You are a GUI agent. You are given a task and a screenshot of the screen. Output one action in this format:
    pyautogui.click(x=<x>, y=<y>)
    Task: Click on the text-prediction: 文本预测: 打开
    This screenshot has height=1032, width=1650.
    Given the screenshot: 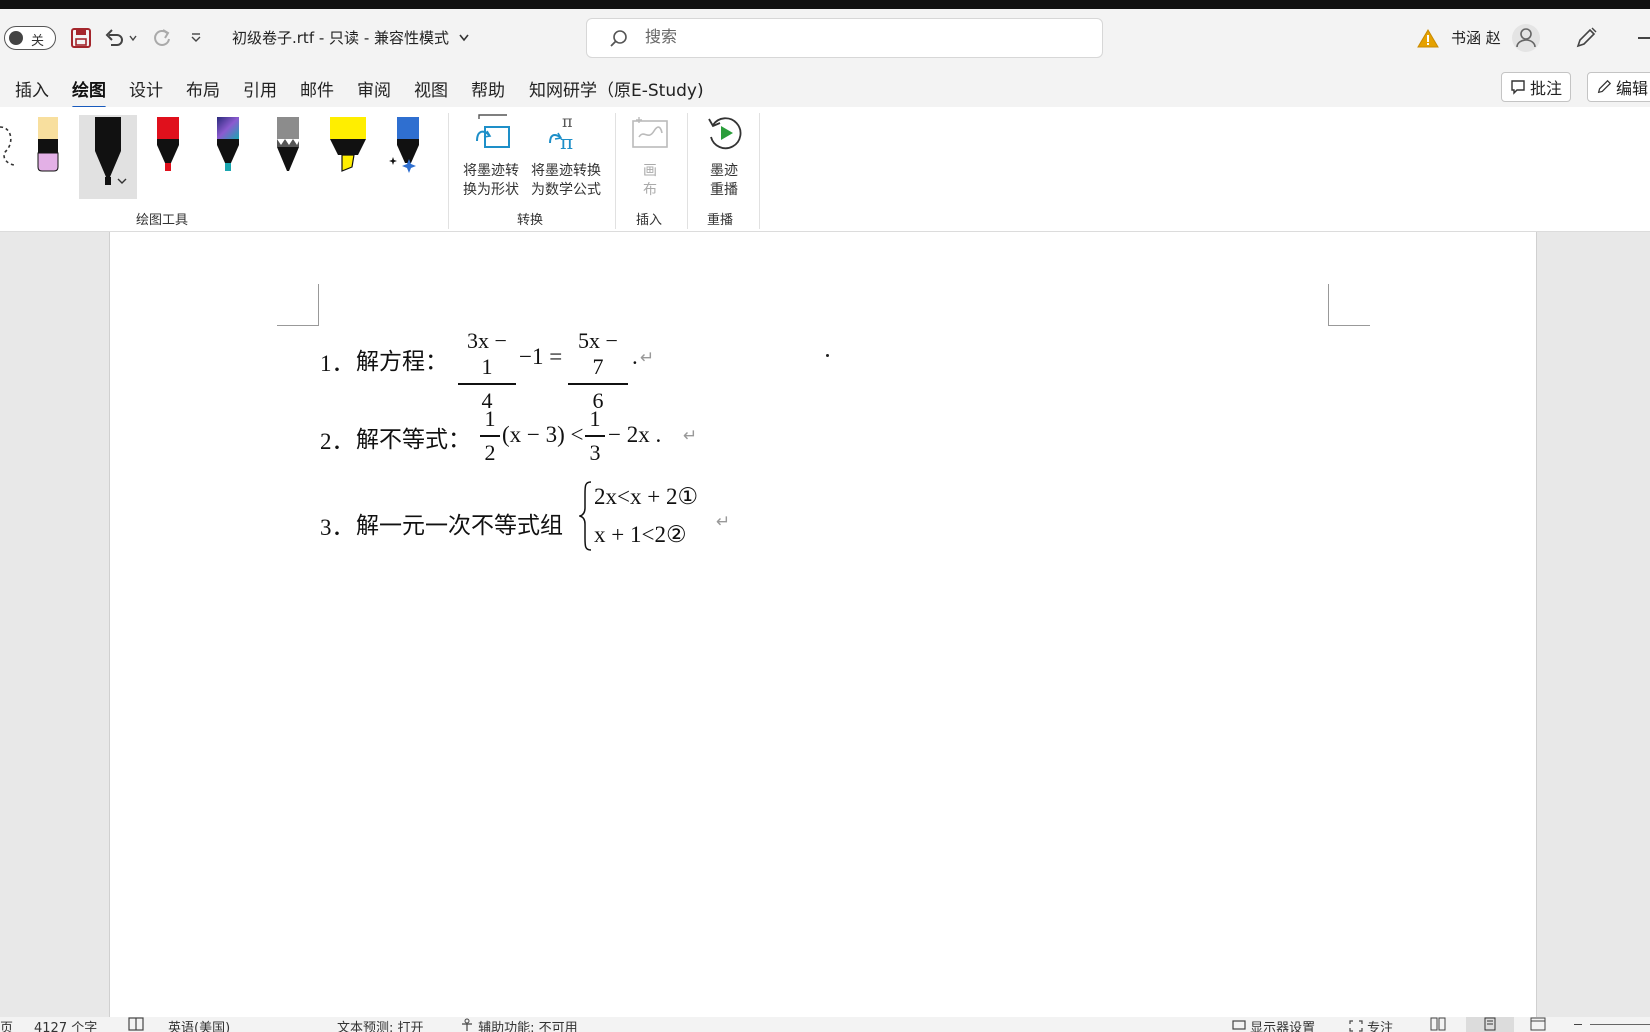 What is the action you would take?
    pyautogui.click(x=380, y=1024)
    